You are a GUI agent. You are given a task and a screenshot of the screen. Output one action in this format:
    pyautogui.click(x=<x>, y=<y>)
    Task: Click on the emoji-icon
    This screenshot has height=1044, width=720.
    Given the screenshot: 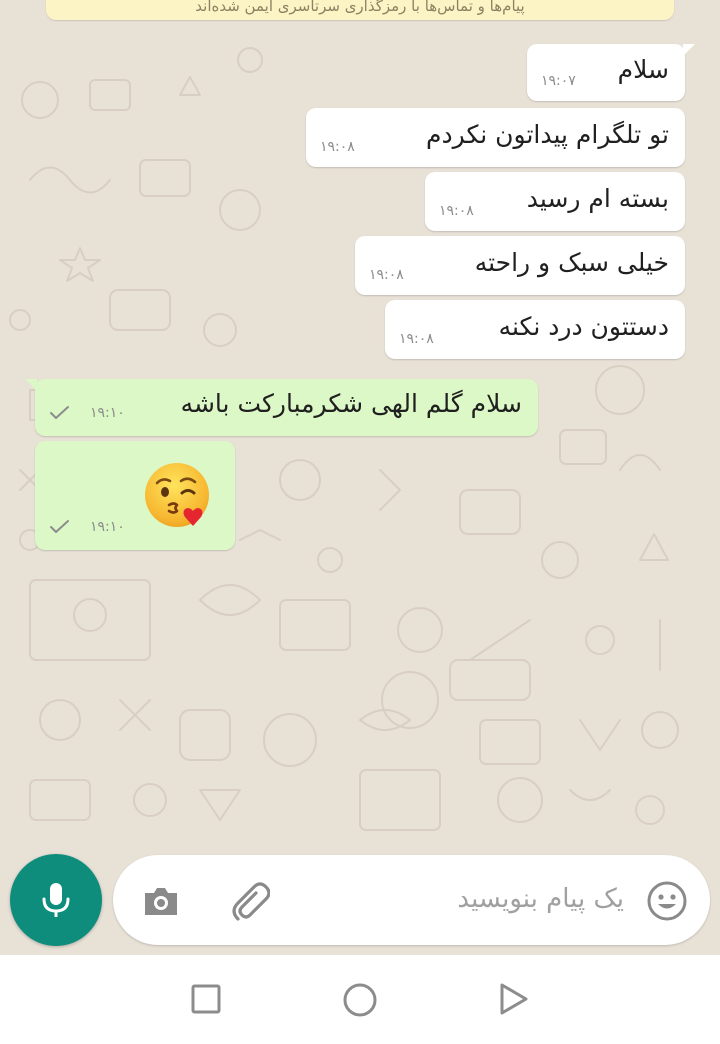 What is the action you would take?
    pyautogui.click(x=667, y=901)
    